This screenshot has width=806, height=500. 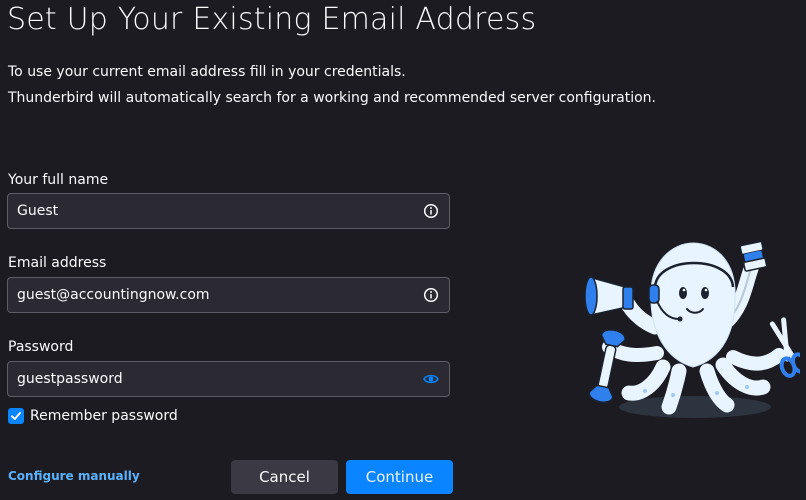 I want to click on full-name-input, so click(x=208, y=211).